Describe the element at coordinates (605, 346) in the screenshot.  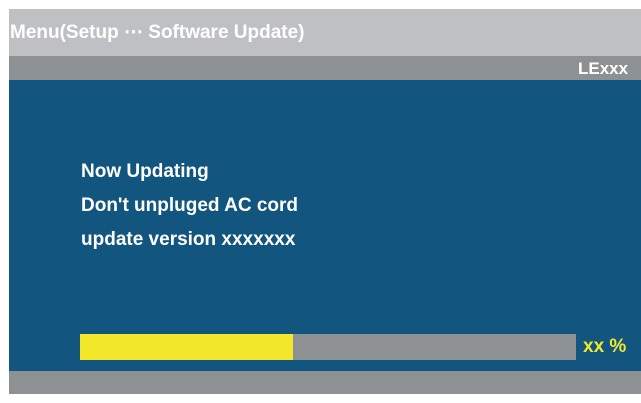
I see `progress-percent: xx %` at that location.